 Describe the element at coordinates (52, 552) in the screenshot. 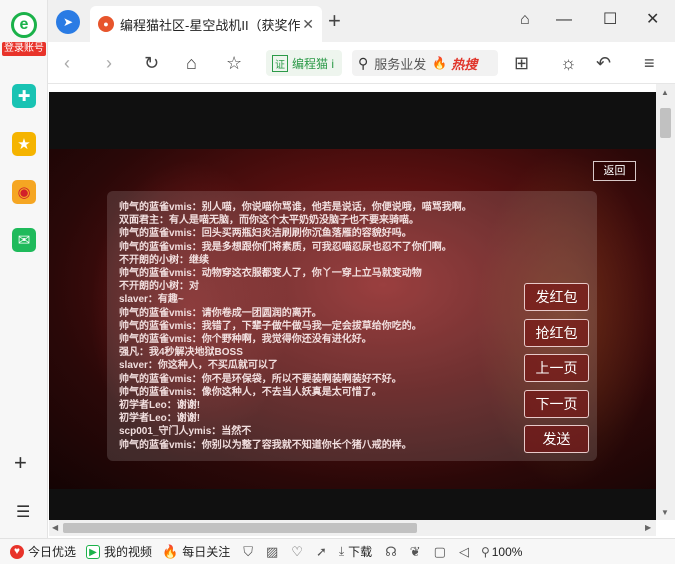

I see `today-picks-label: 今日优选` at that location.